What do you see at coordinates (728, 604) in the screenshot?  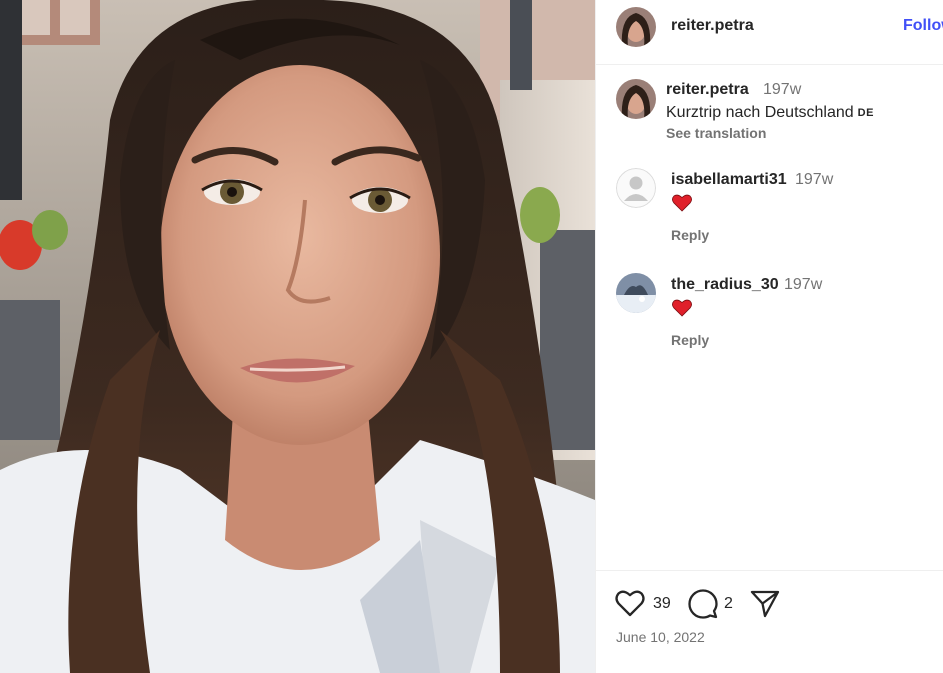 I see `comment-count: 2` at bounding box center [728, 604].